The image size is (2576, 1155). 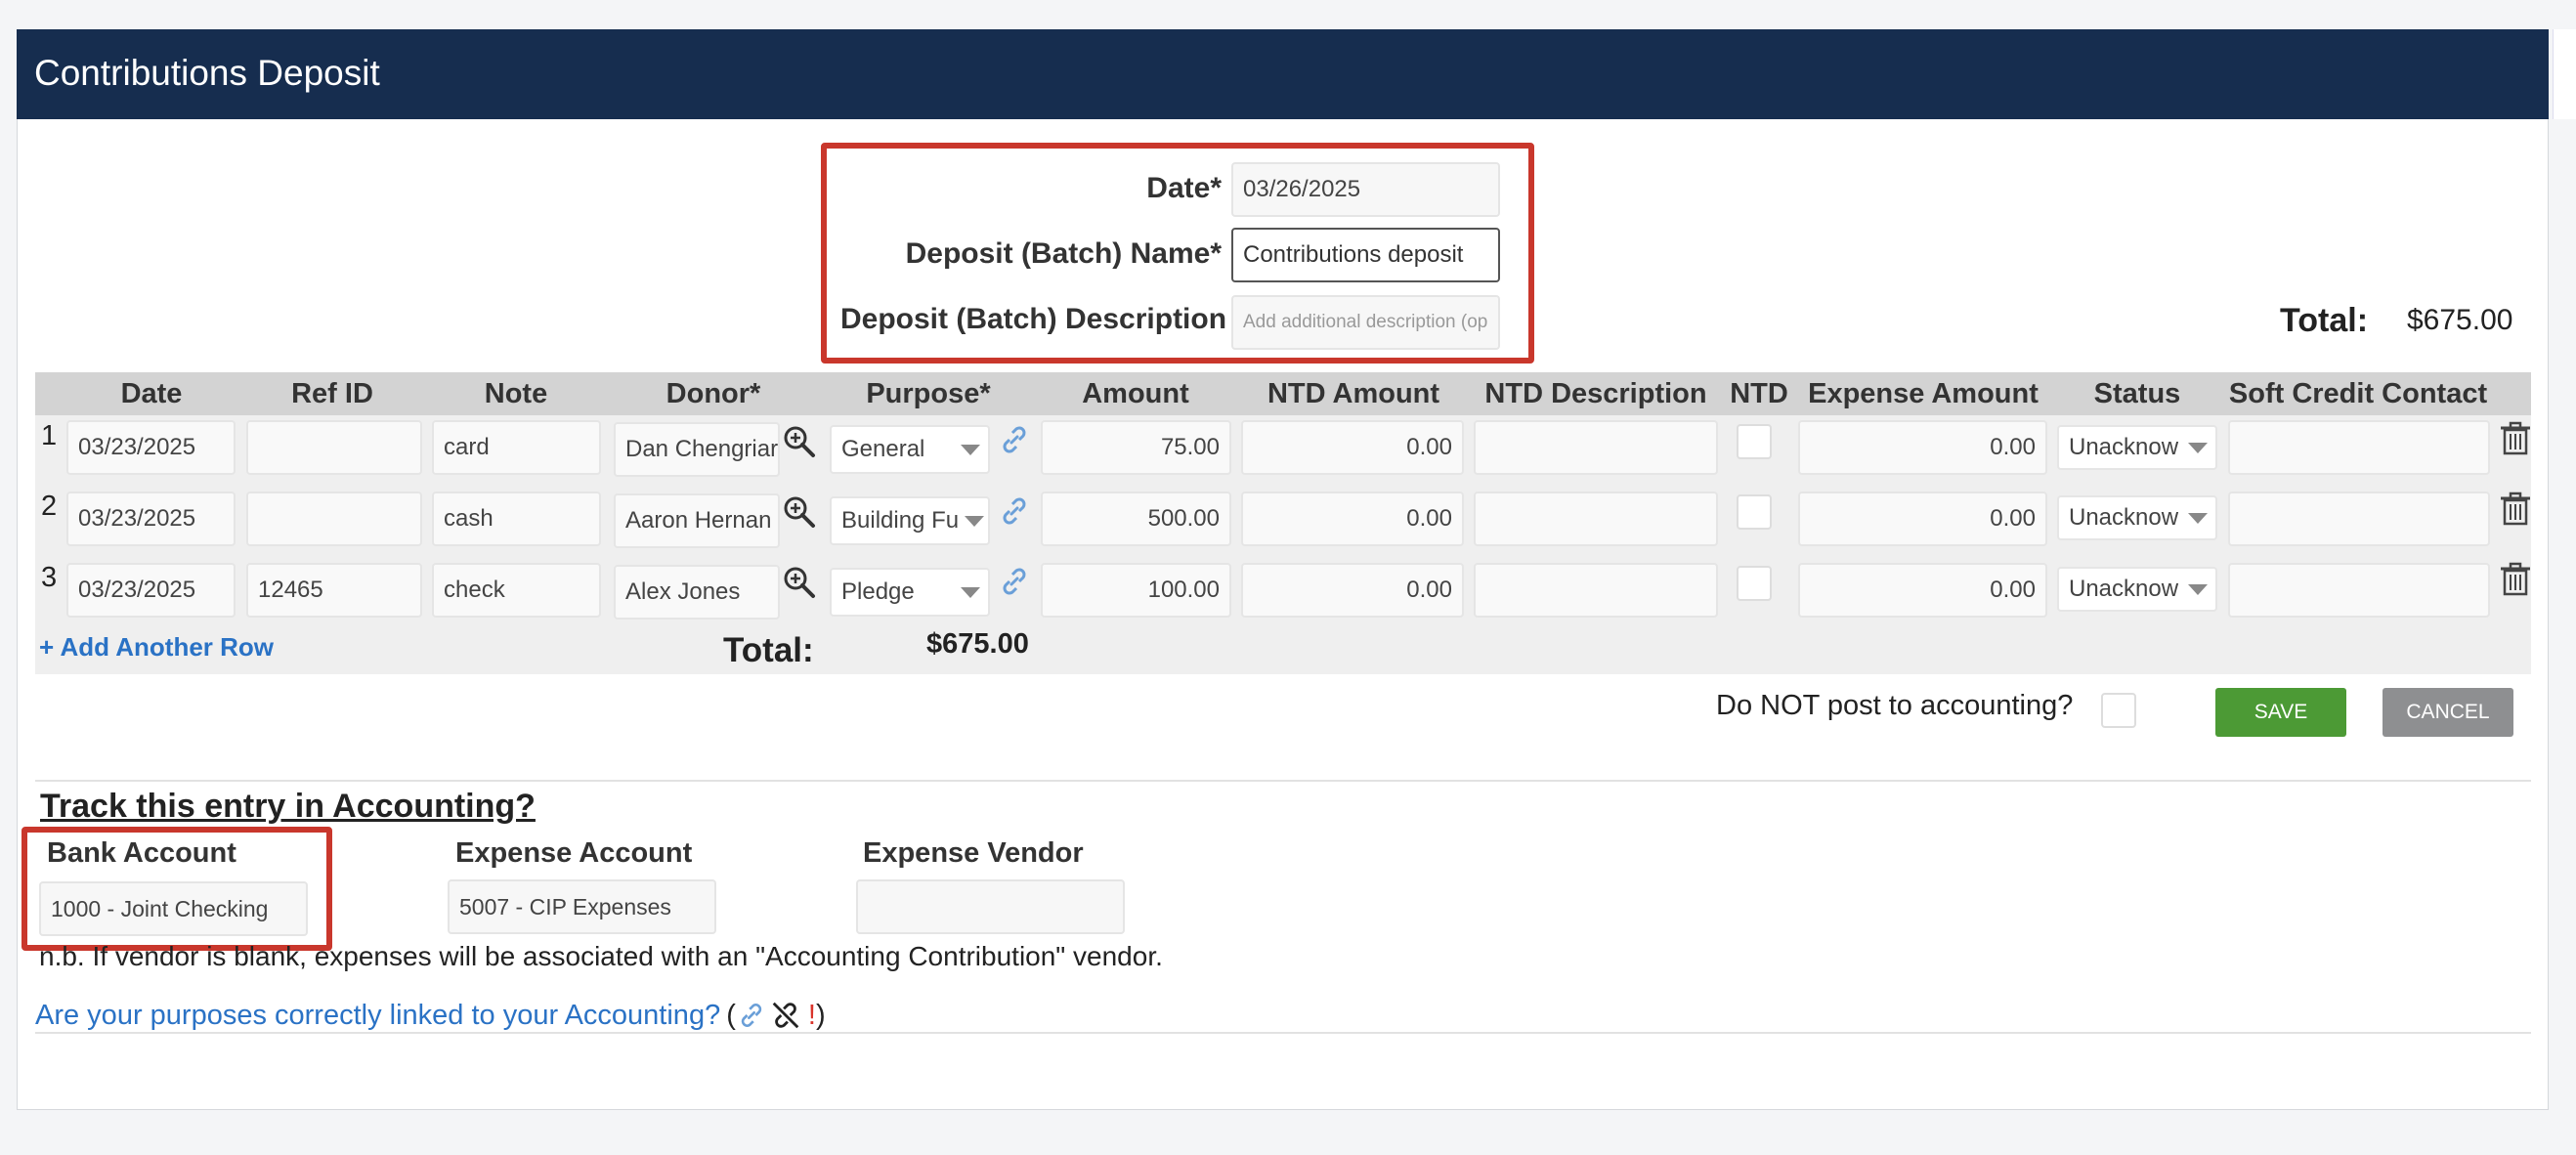 I want to click on col-ntd-description: NTD Description, so click(x=1596, y=393).